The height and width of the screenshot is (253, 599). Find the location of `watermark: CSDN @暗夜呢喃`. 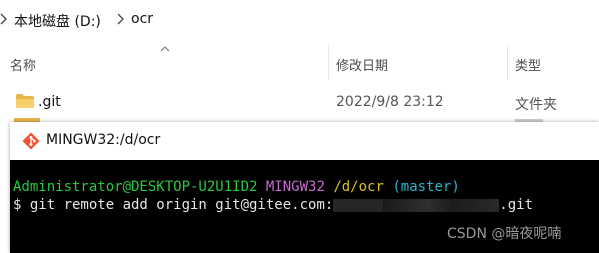

watermark: CSDN @暗夜呢喃 is located at coordinates (504, 234).